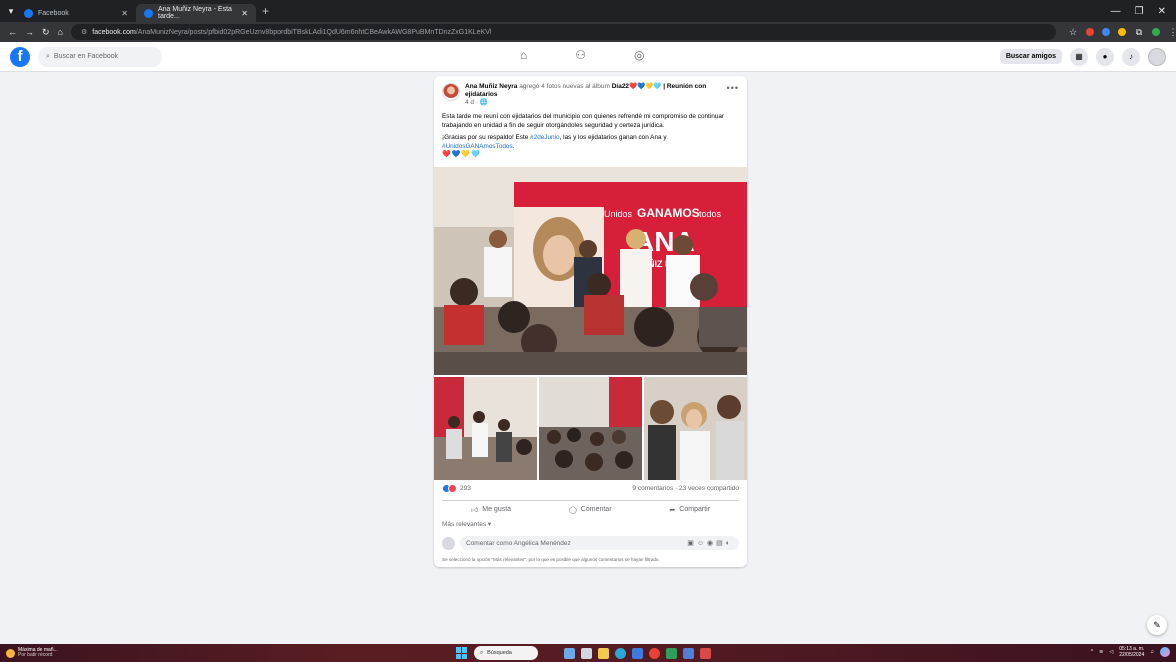  What do you see at coordinates (1092, 652) in the screenshot?
I see `tray-chevron-icon: ^` at bounding box center [1092, 652].